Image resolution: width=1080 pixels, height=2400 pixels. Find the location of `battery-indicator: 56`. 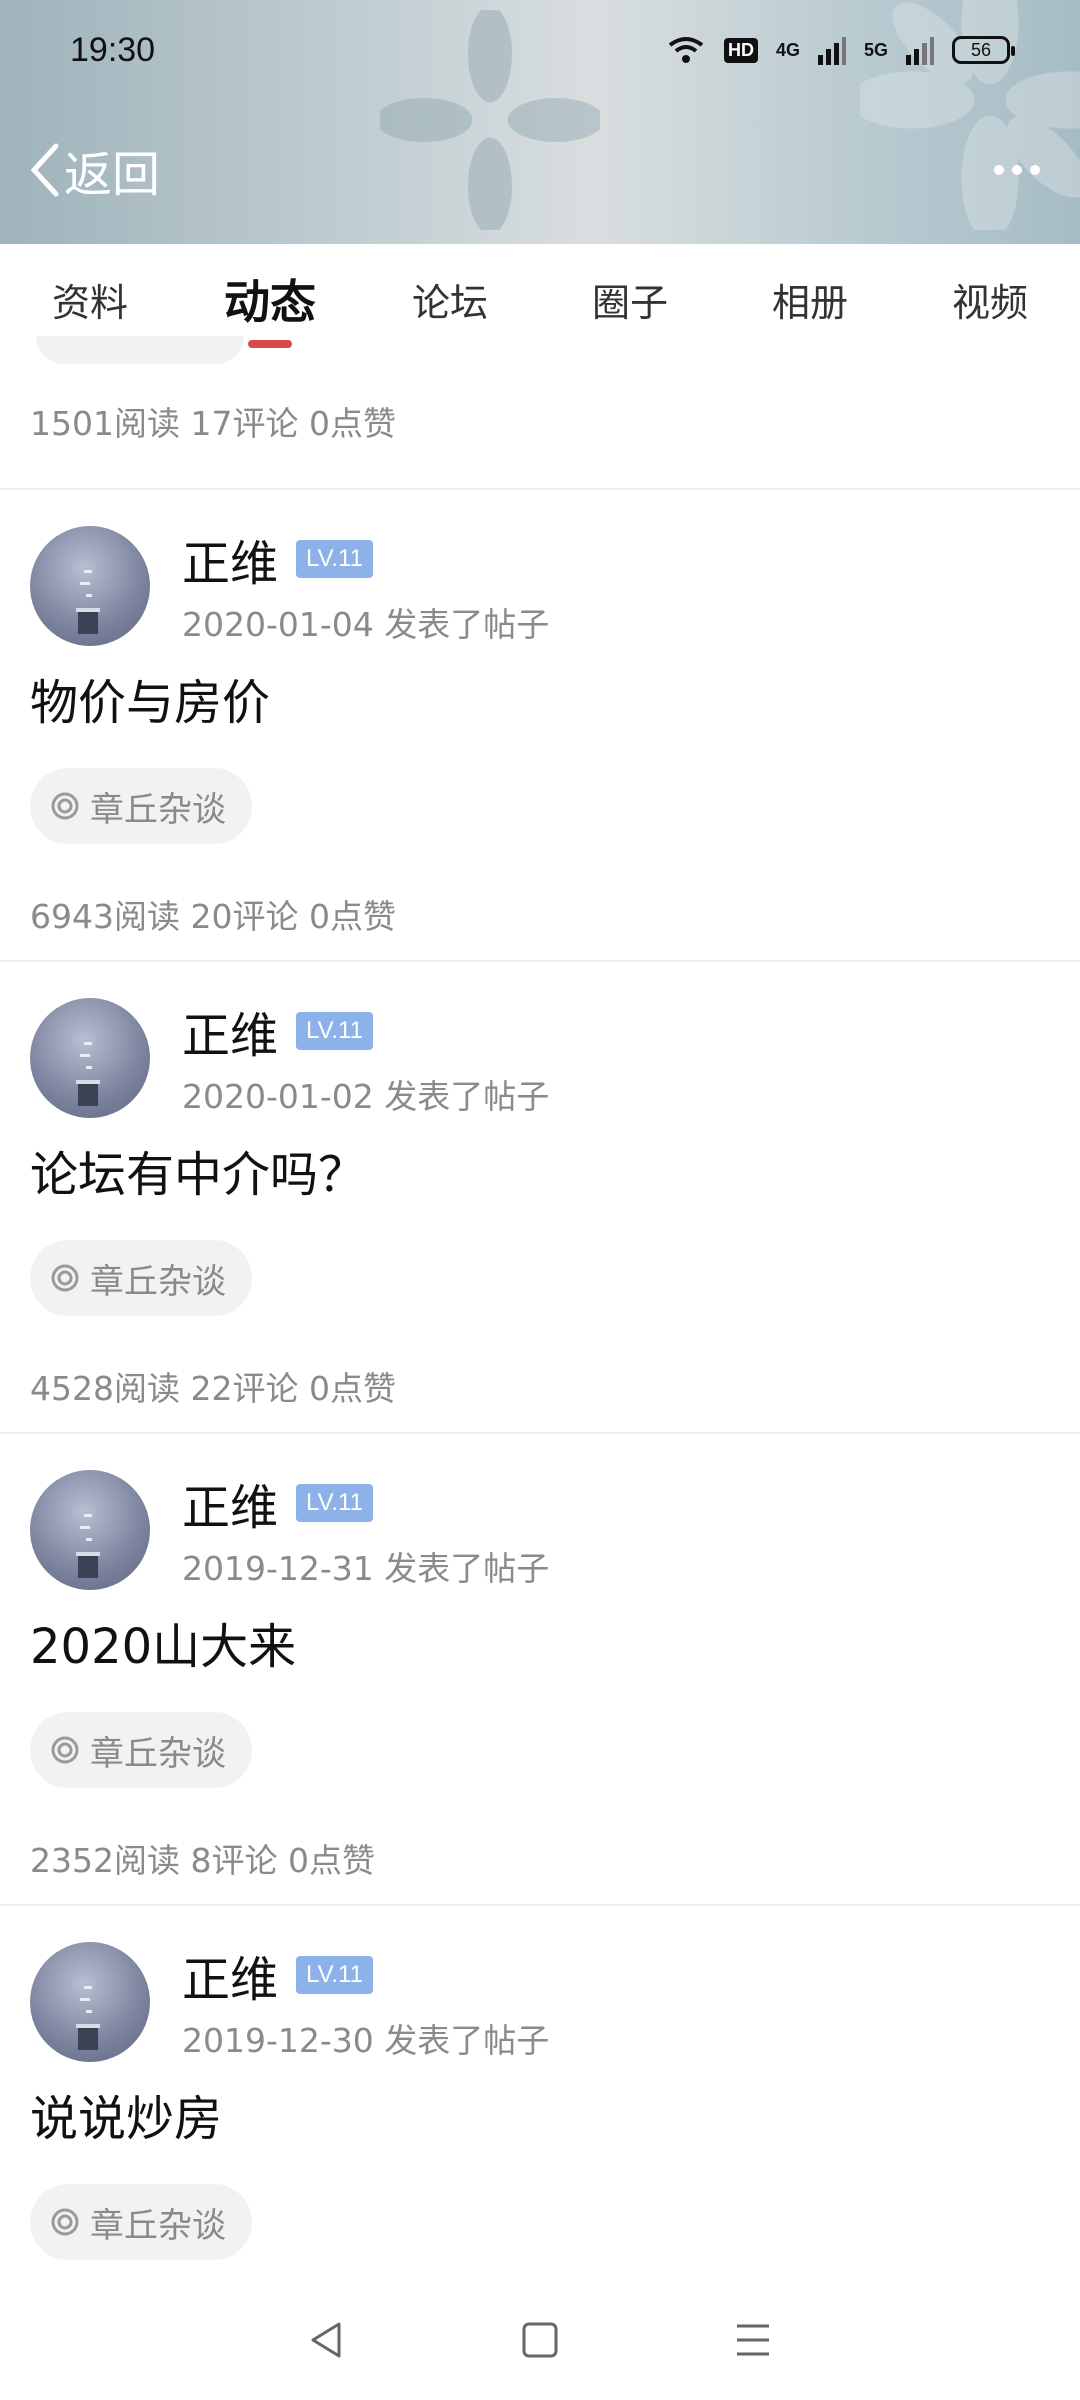

battery-indicator: 56 is located at coordinates (983, 50).